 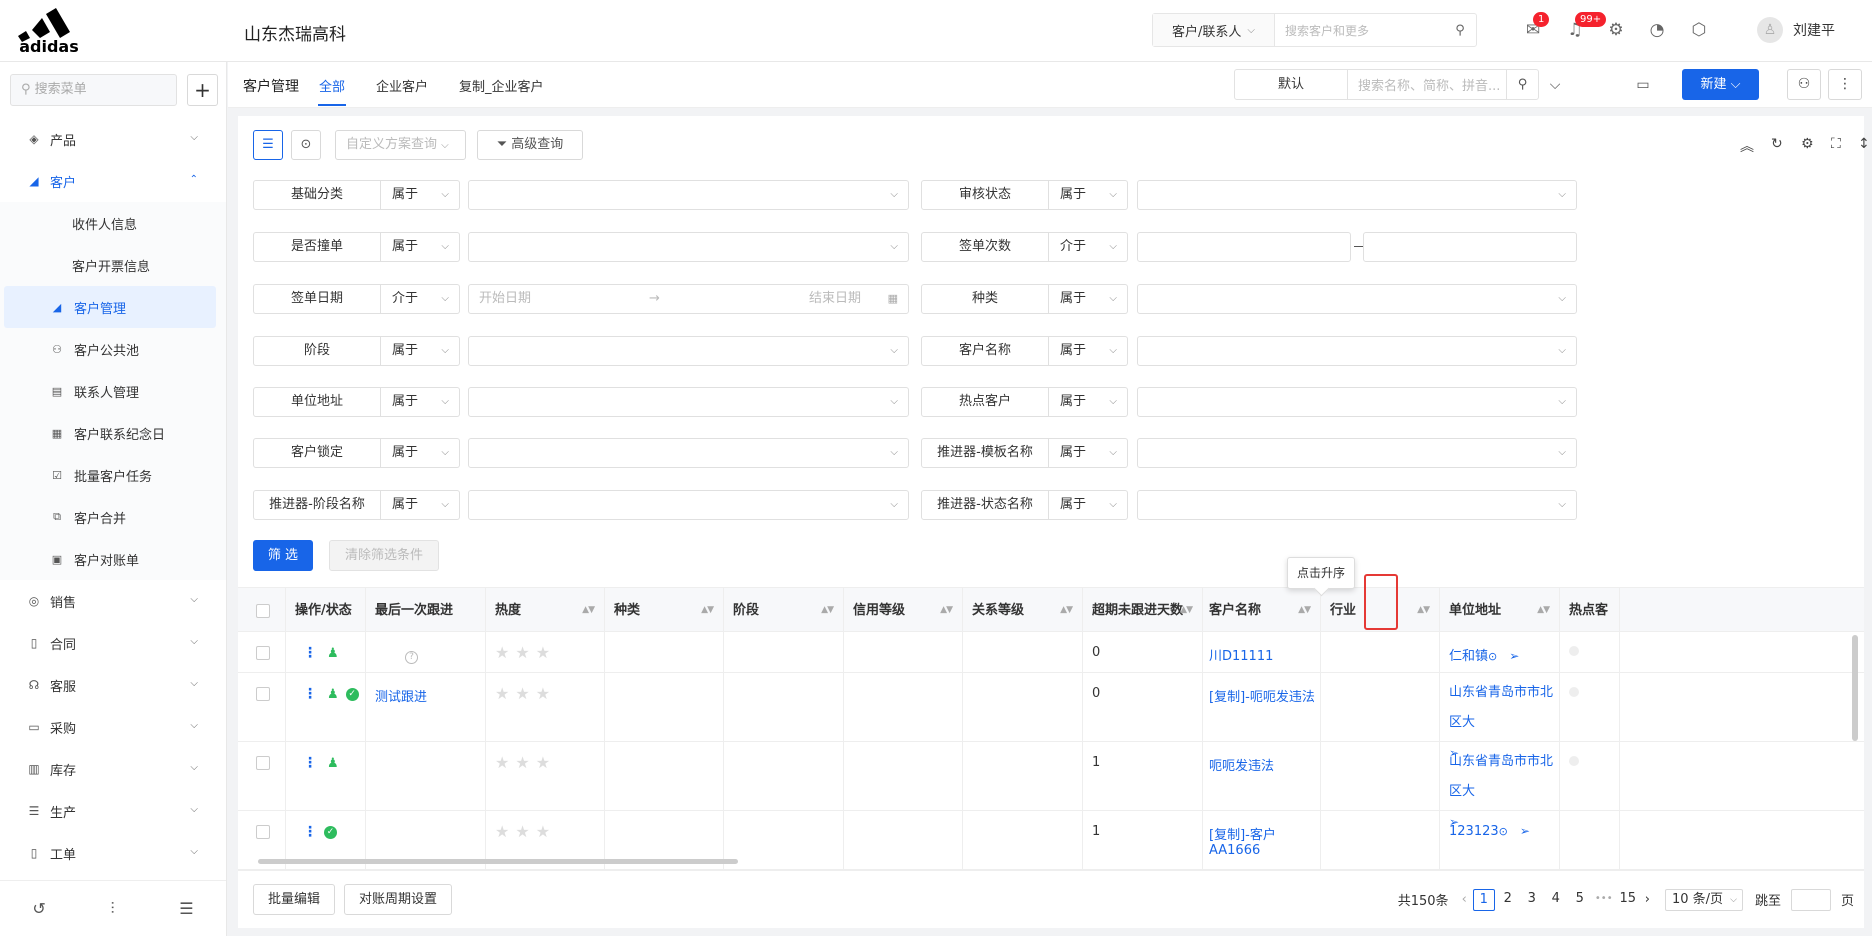 I want to click on monitor-icon: ▭, so click(x=1643, y=85).